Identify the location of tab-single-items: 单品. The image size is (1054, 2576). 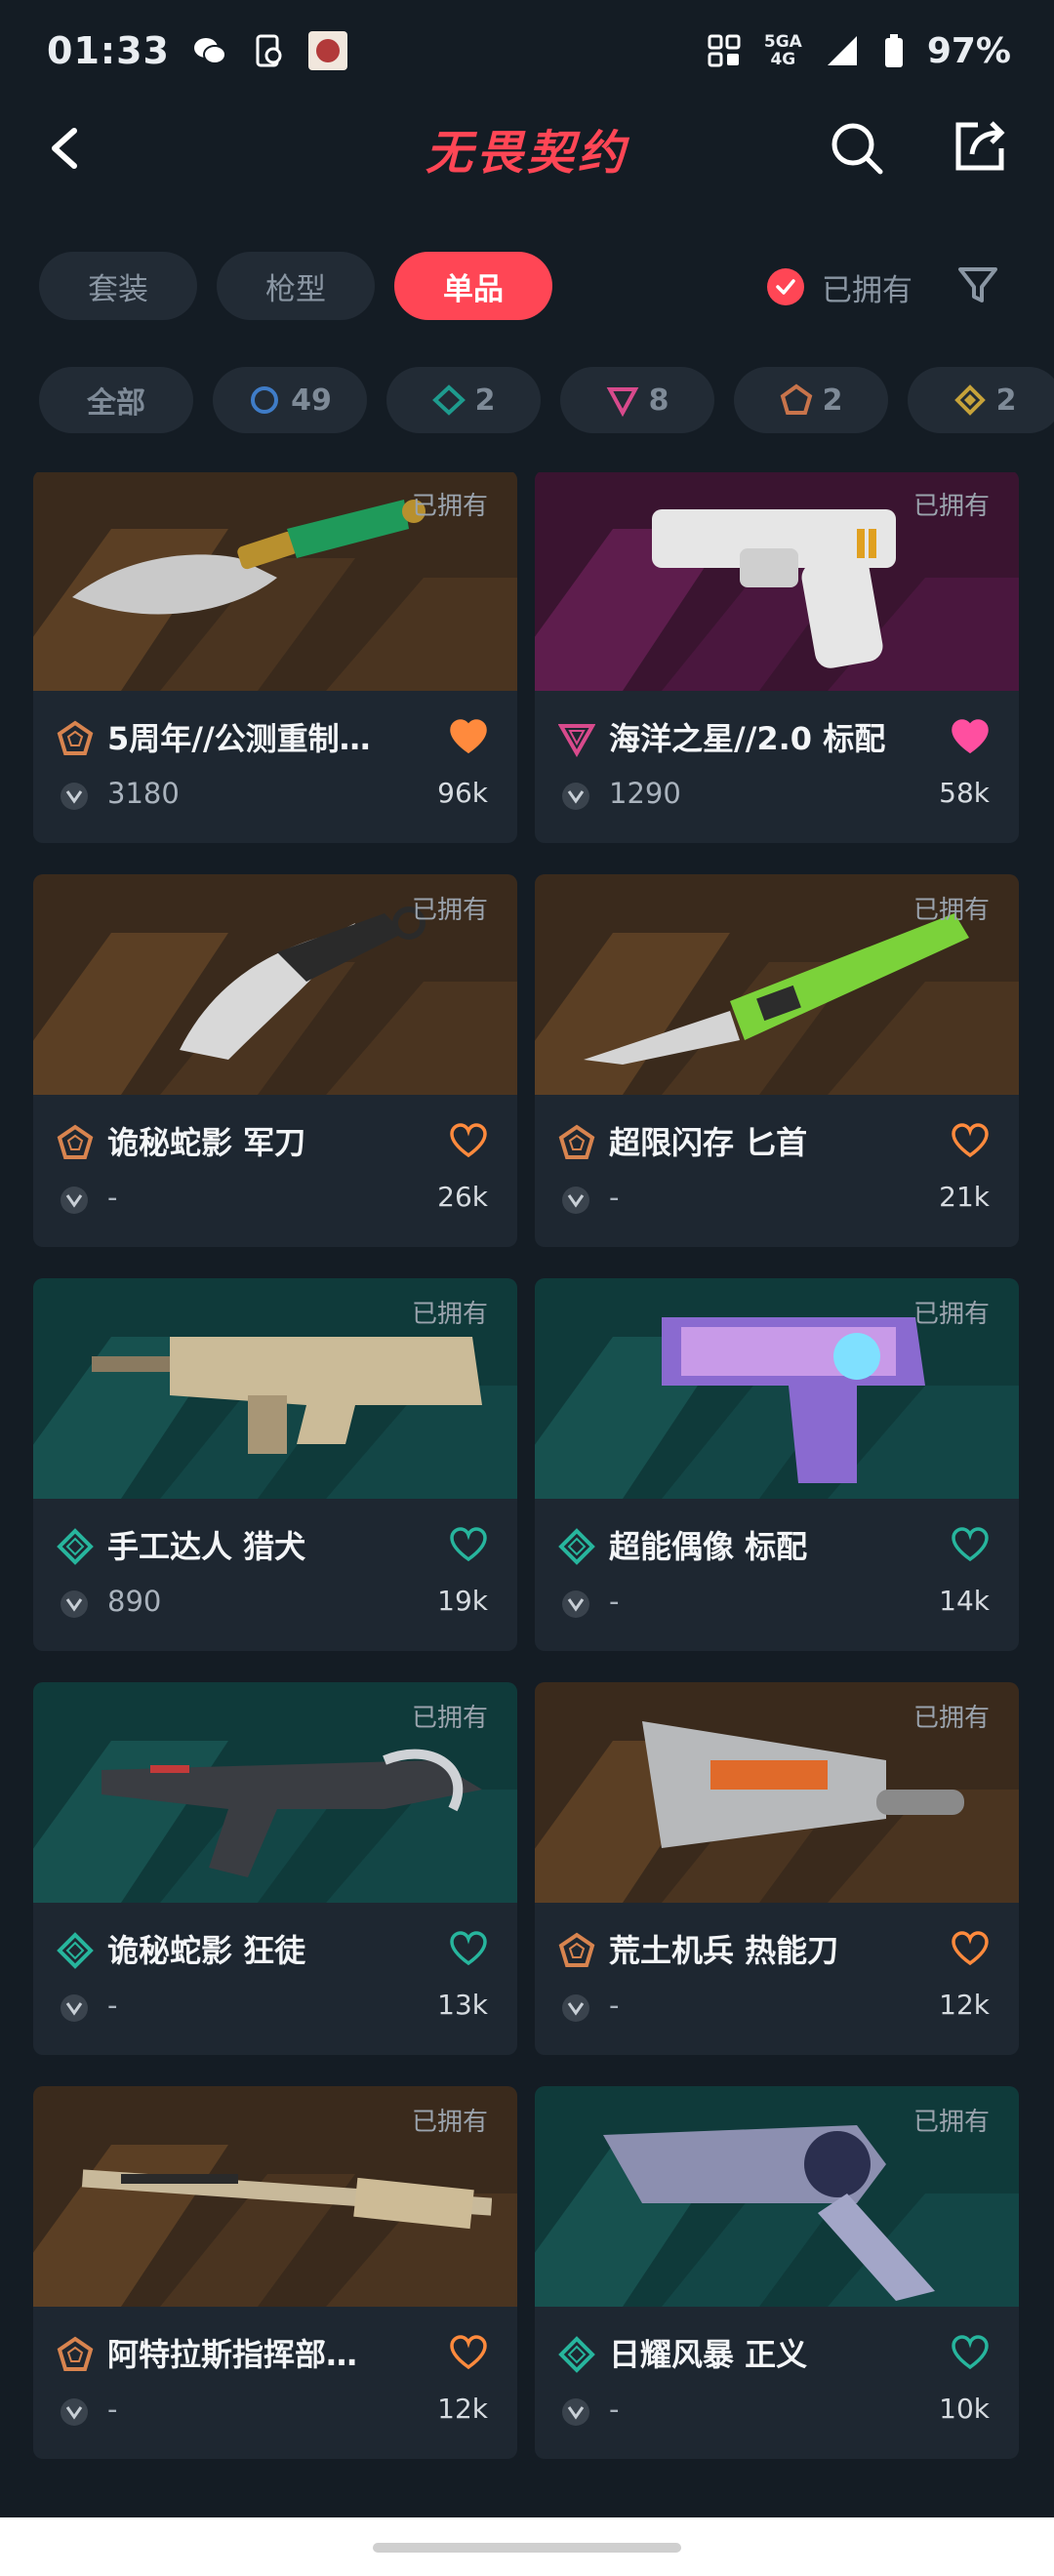
(473, 286).